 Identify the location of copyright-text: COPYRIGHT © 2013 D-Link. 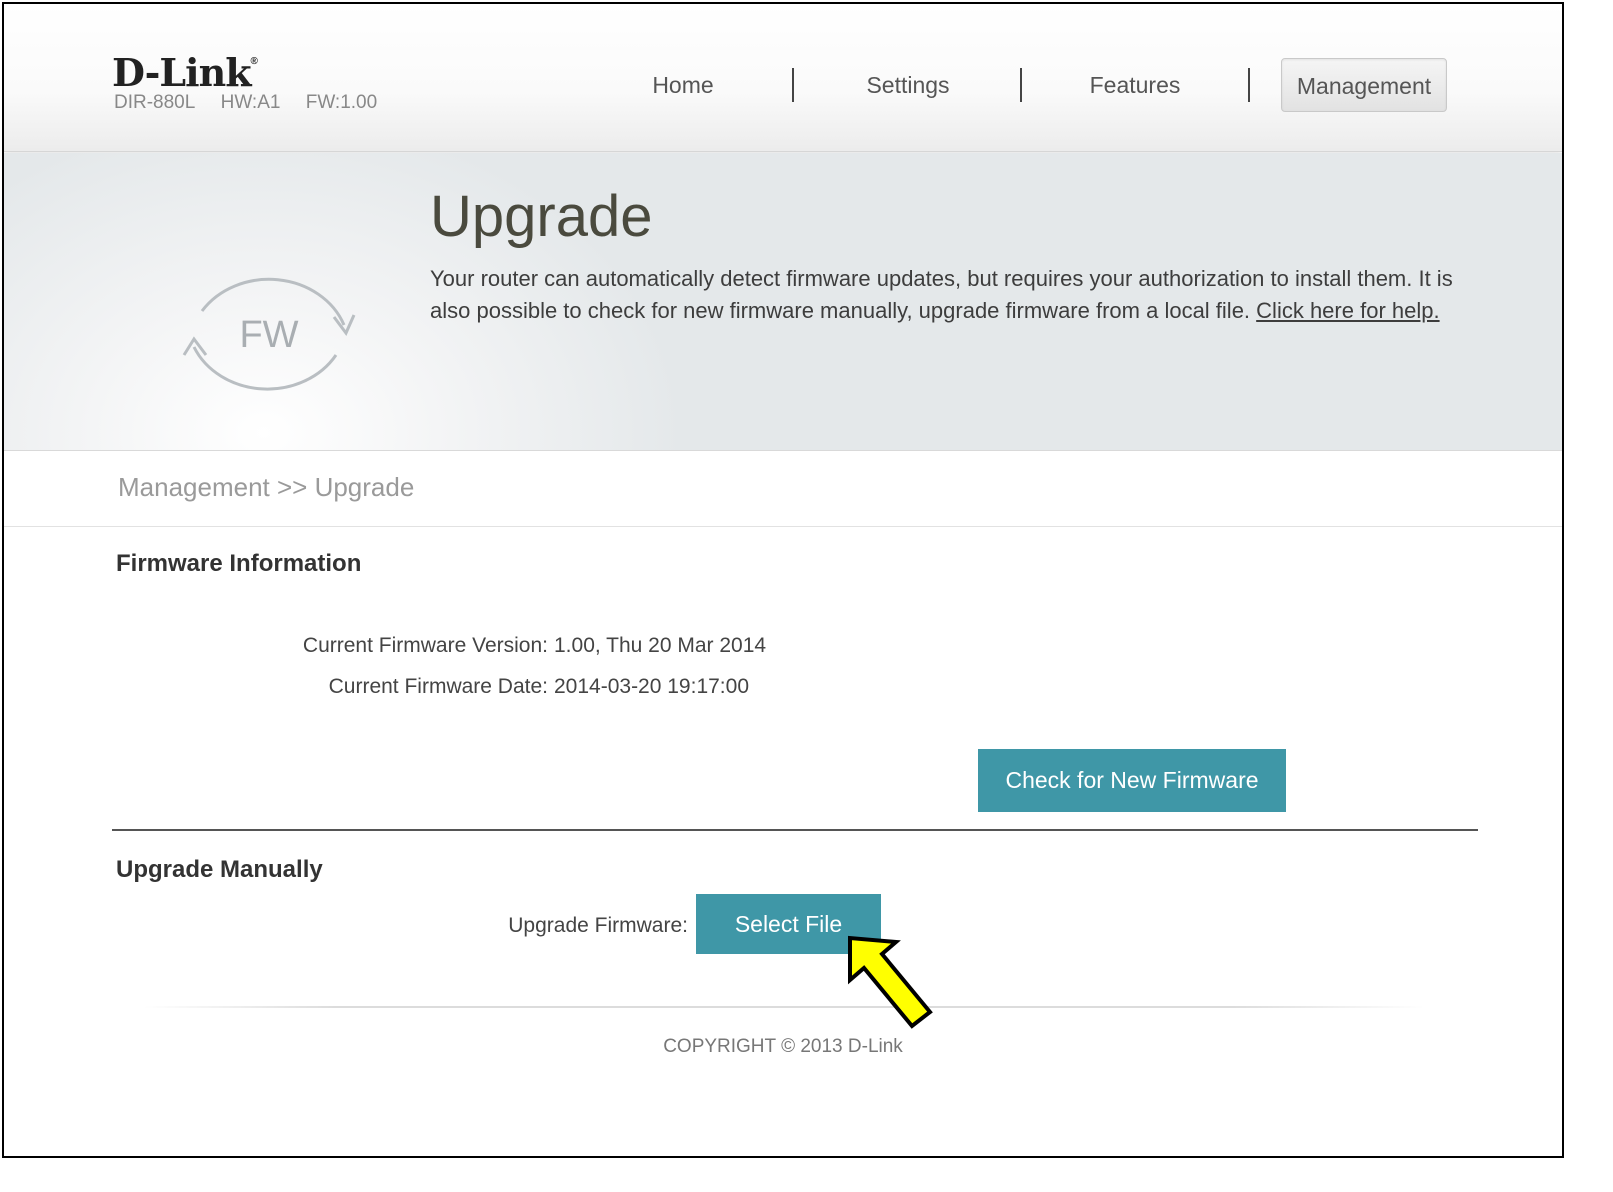
(783, 1046).